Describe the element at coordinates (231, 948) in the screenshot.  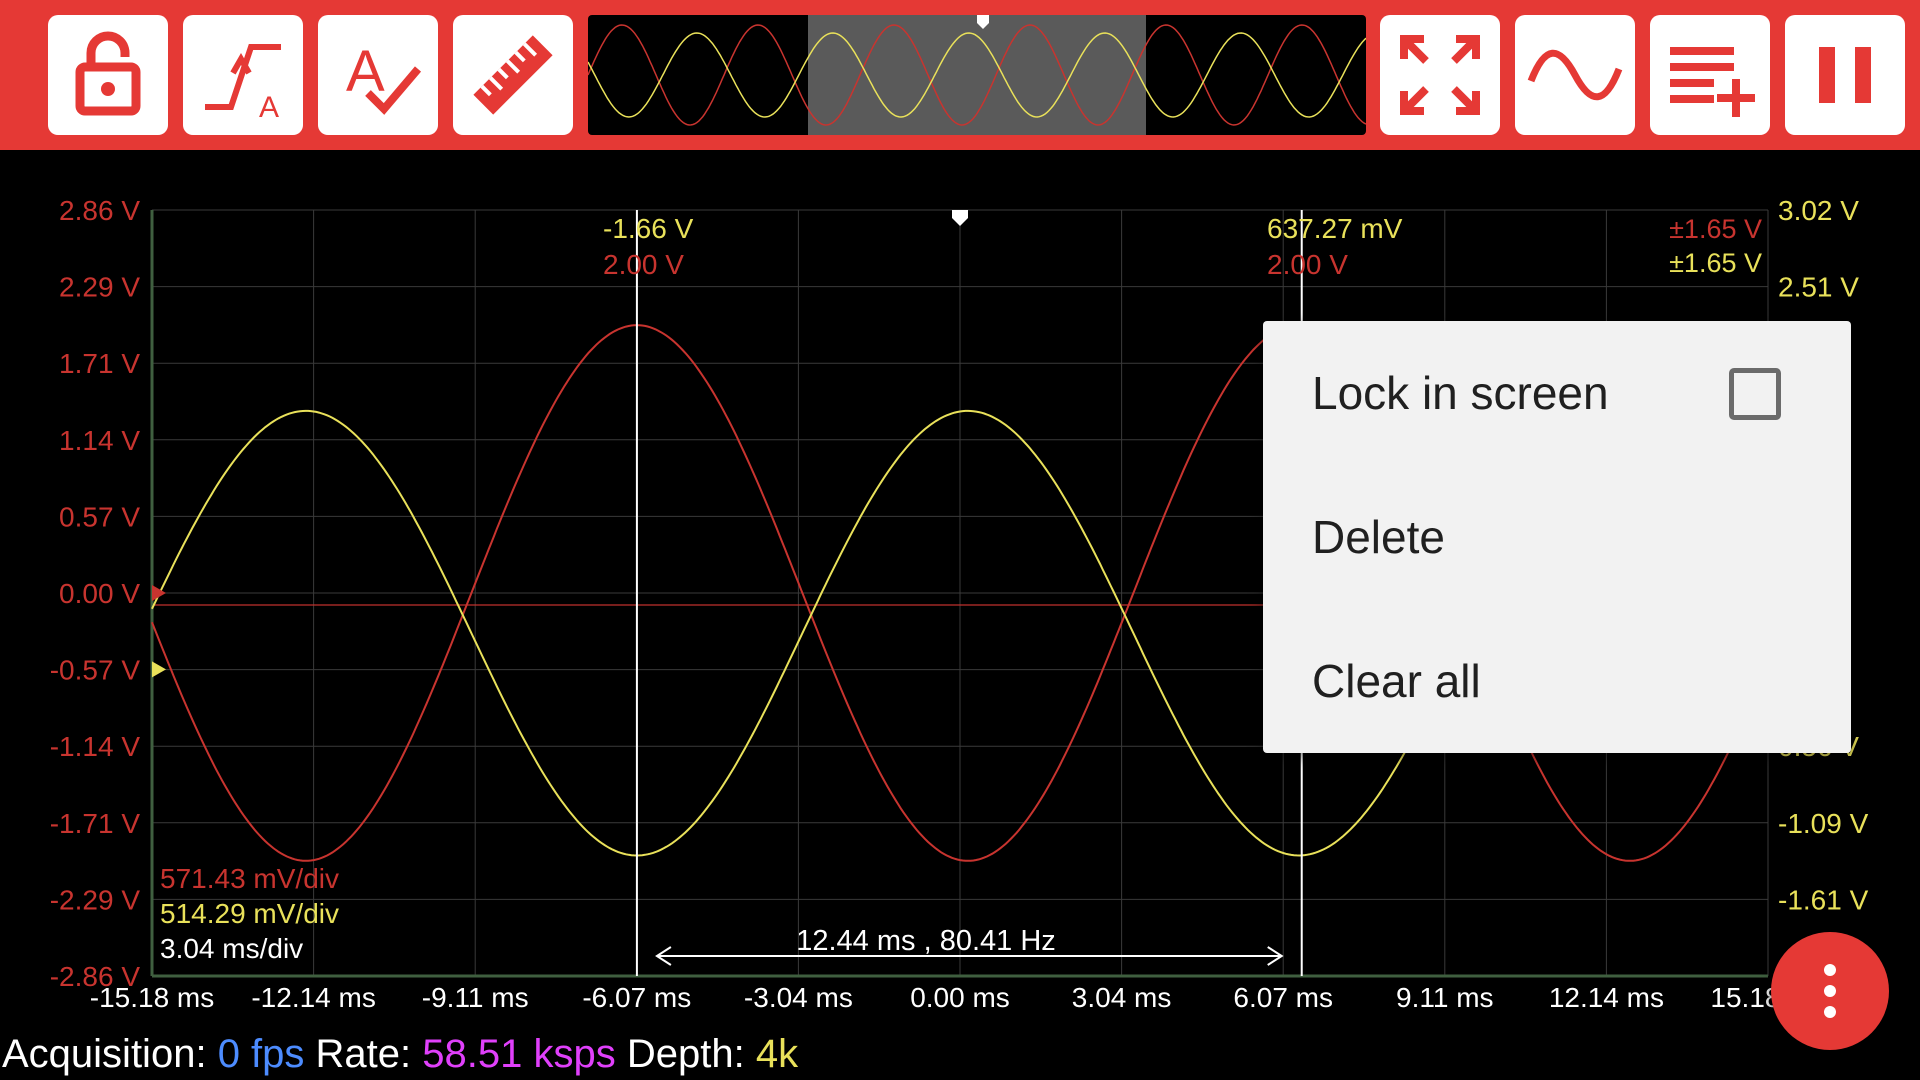
I see `time-scale: 3.04 ms/div` at that location.